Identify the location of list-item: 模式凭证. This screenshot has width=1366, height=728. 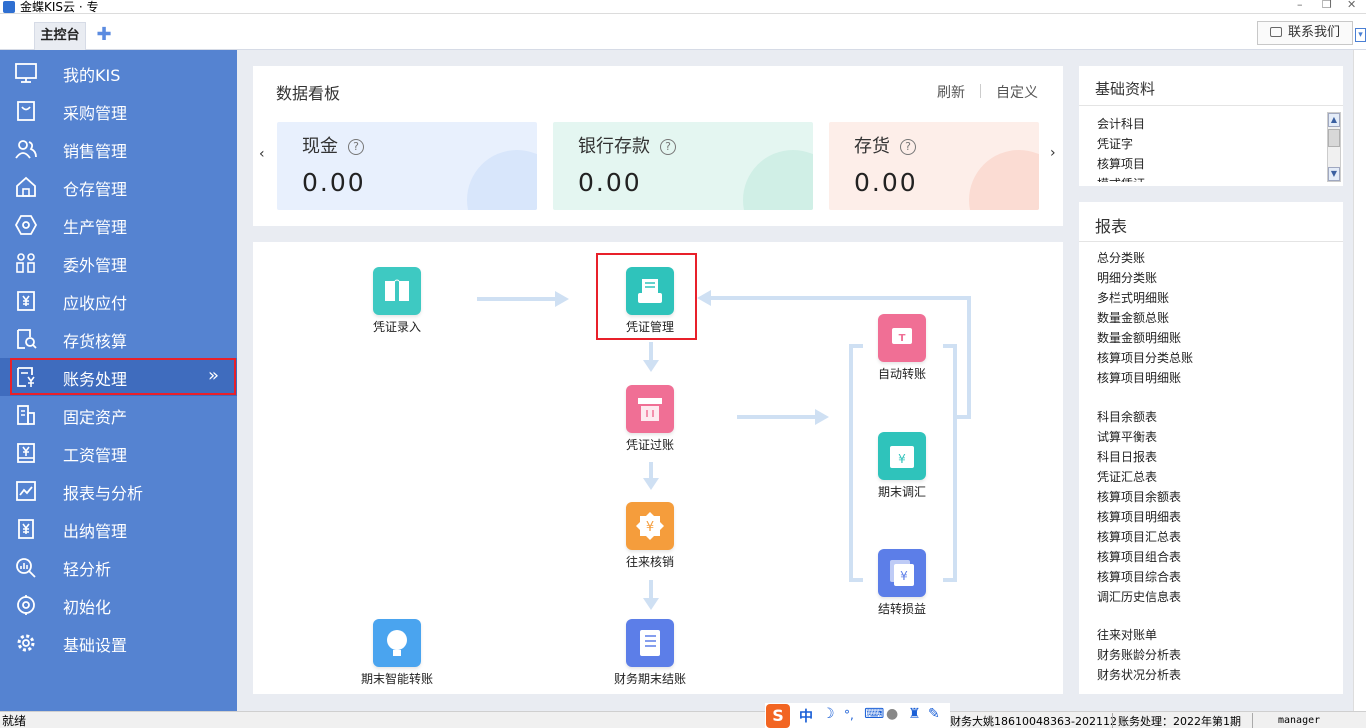
(1212, 178).